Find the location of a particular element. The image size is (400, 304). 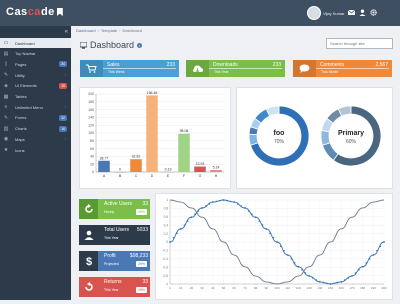

sidebar-item-tables: ▦Tables is located at coordinates (35, 97).